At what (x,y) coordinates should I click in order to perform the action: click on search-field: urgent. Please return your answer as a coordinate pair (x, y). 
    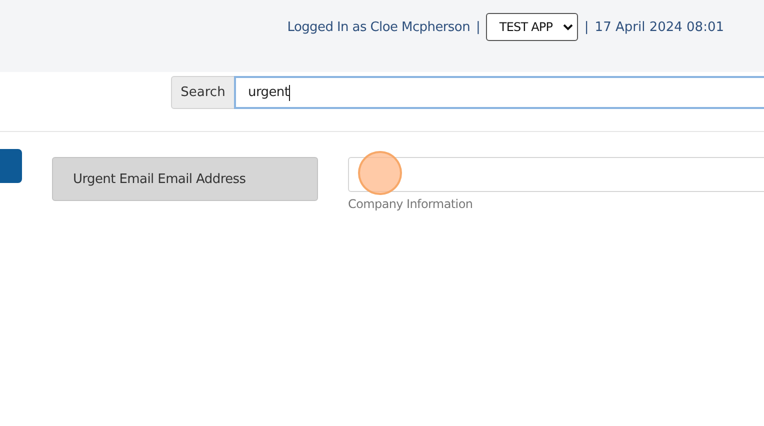
    Looking at the image, I should click on (499, 92).